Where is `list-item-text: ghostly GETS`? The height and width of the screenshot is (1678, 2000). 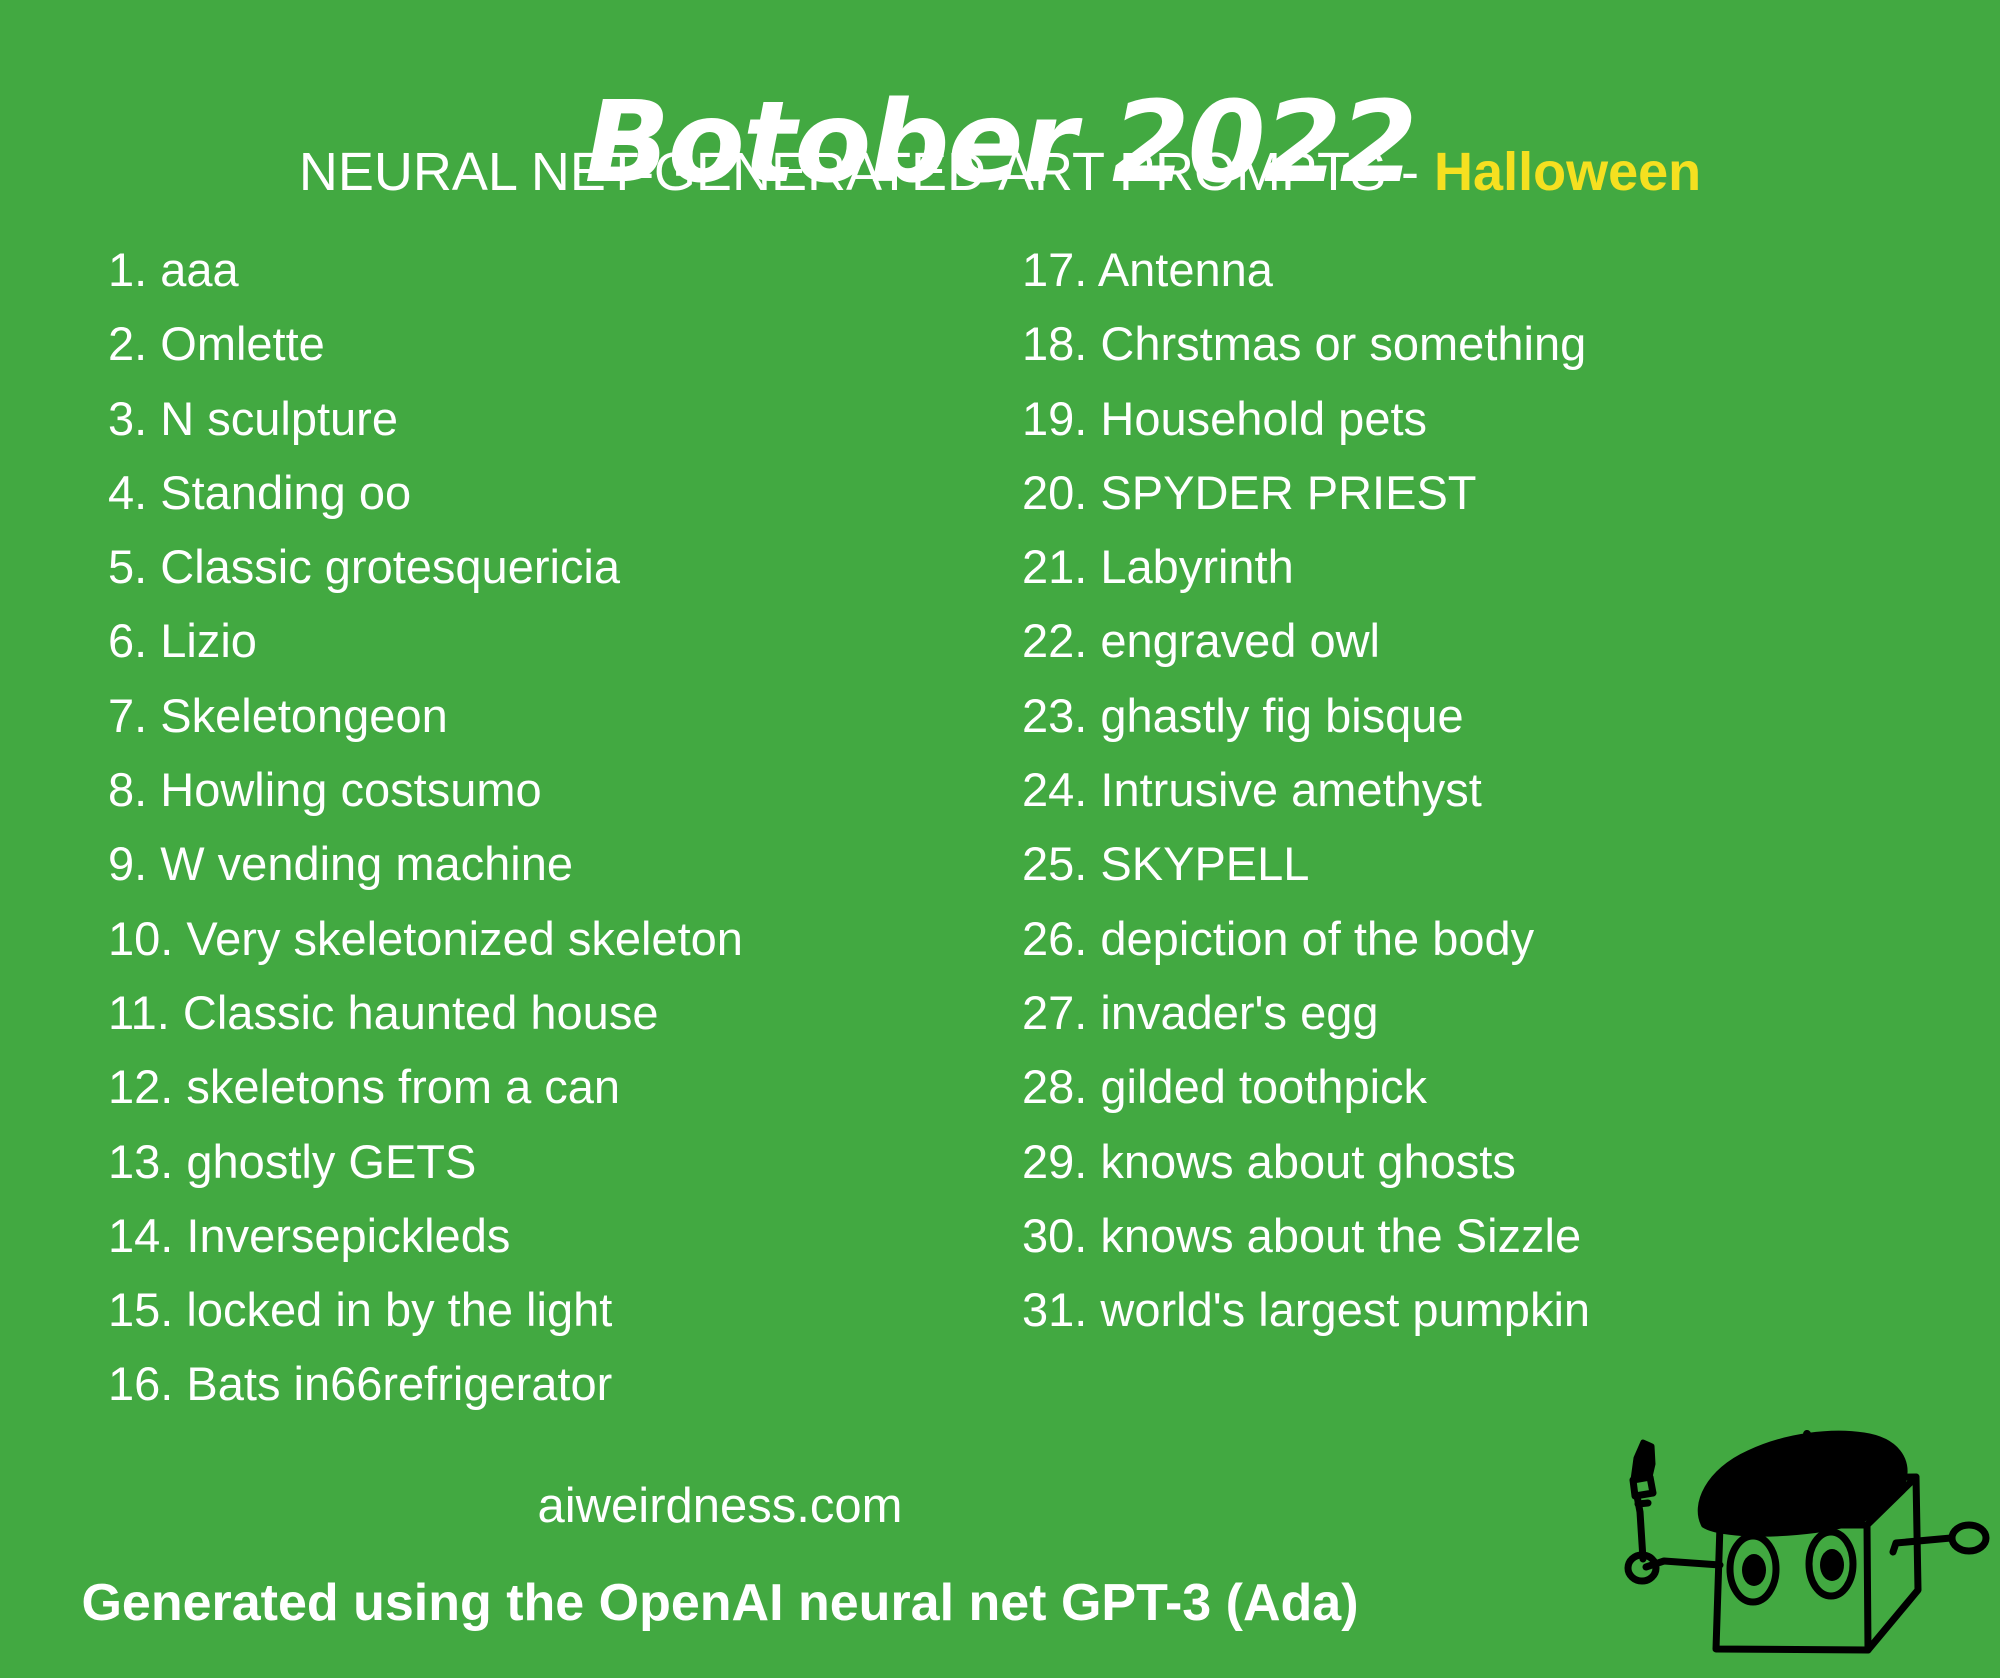 list-item-text: ghostly GETS is located at coordinates (331, 1161).